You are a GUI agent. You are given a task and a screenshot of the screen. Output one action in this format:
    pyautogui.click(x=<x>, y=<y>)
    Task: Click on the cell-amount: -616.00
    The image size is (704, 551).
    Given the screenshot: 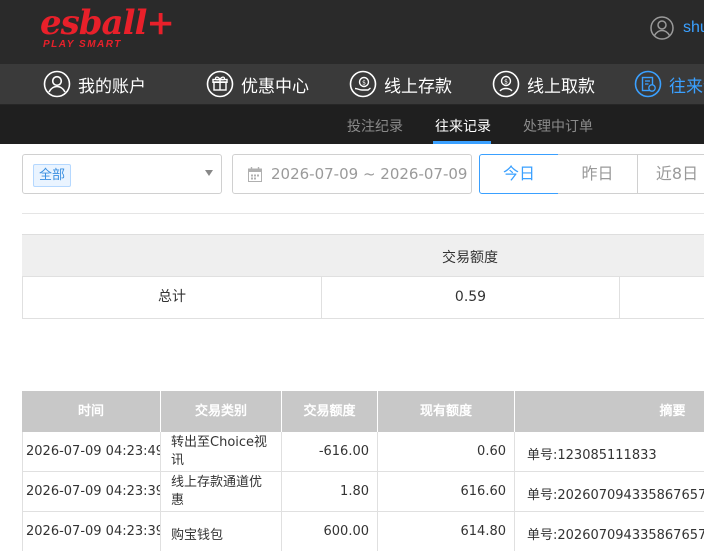 What is the action you would take?
    pyautogui.click(x=330, y=452)
    